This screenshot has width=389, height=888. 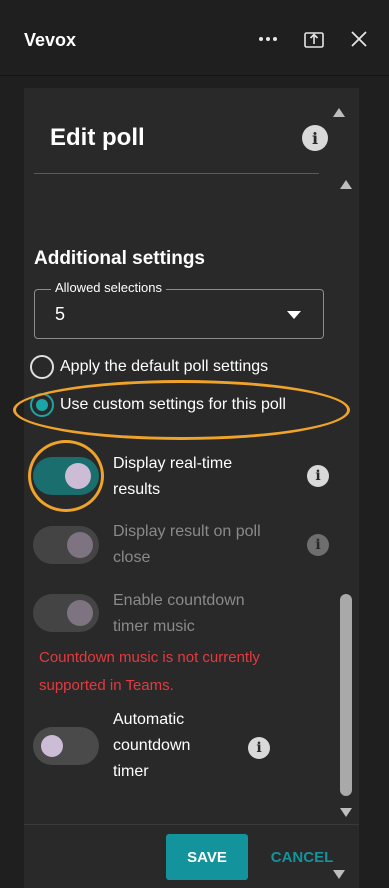 What do you see at coordinates (66, 476) in the screenshot?
I see `highlight-circle` at bounding box center [66, 476].